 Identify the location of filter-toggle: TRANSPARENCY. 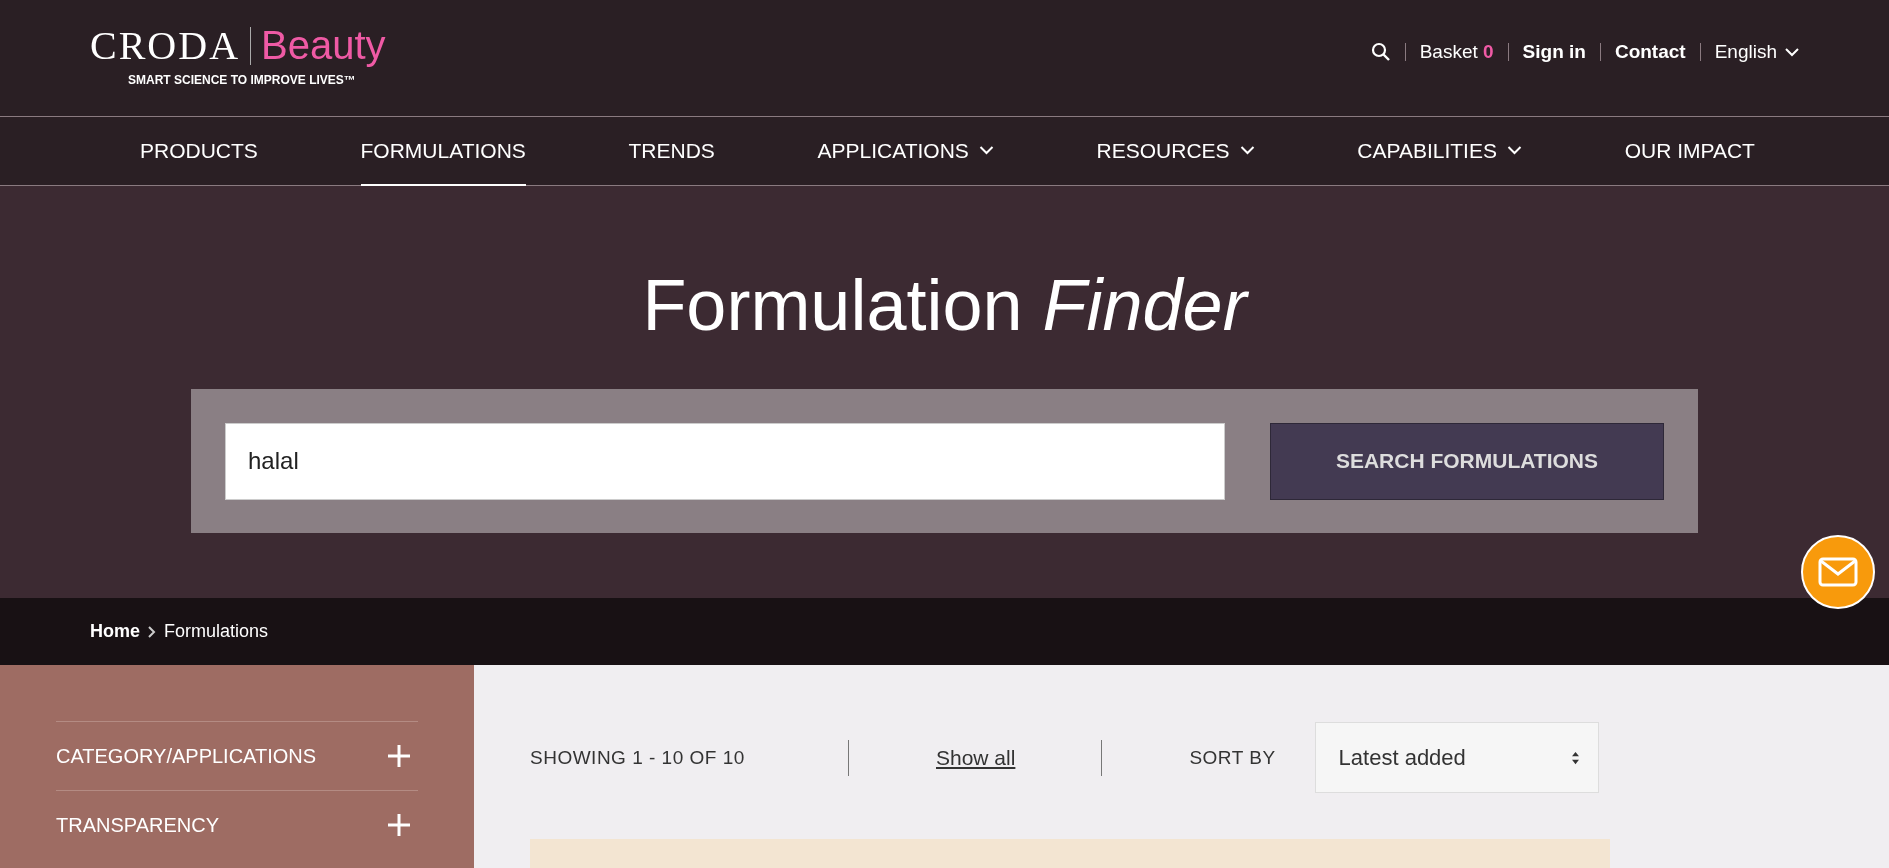
(237, 824).